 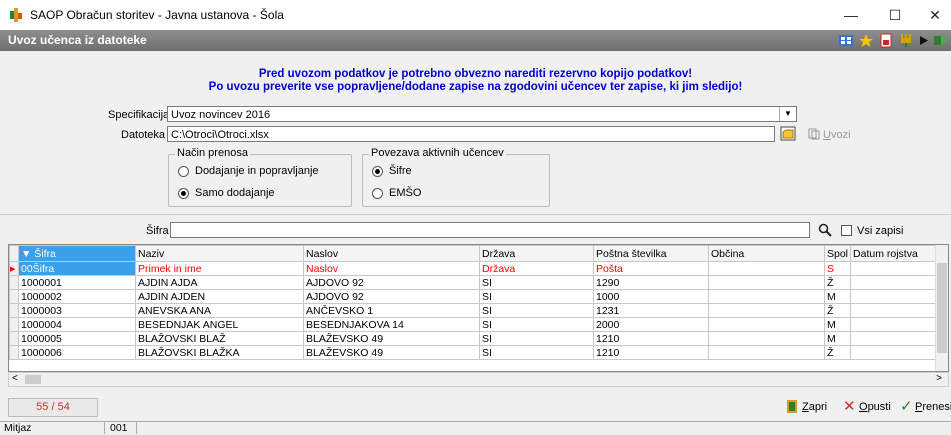 I want to click on column-header-code: ▼ Šifra, so click(x=77, y=253).